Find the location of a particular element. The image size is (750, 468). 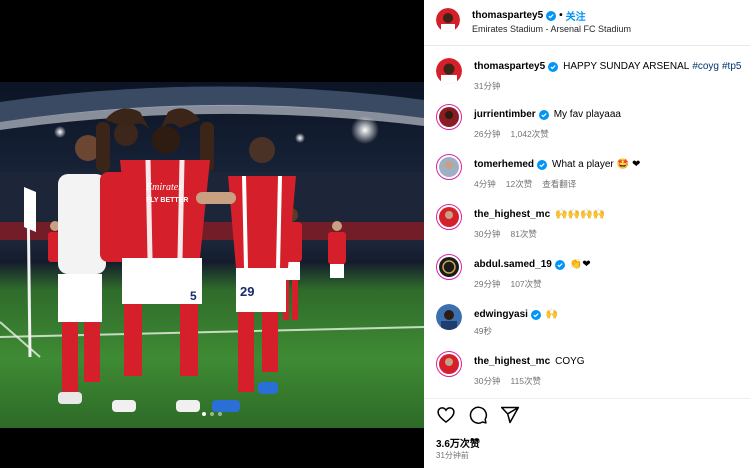

carousel-dots is located at coordinates (212, 414).